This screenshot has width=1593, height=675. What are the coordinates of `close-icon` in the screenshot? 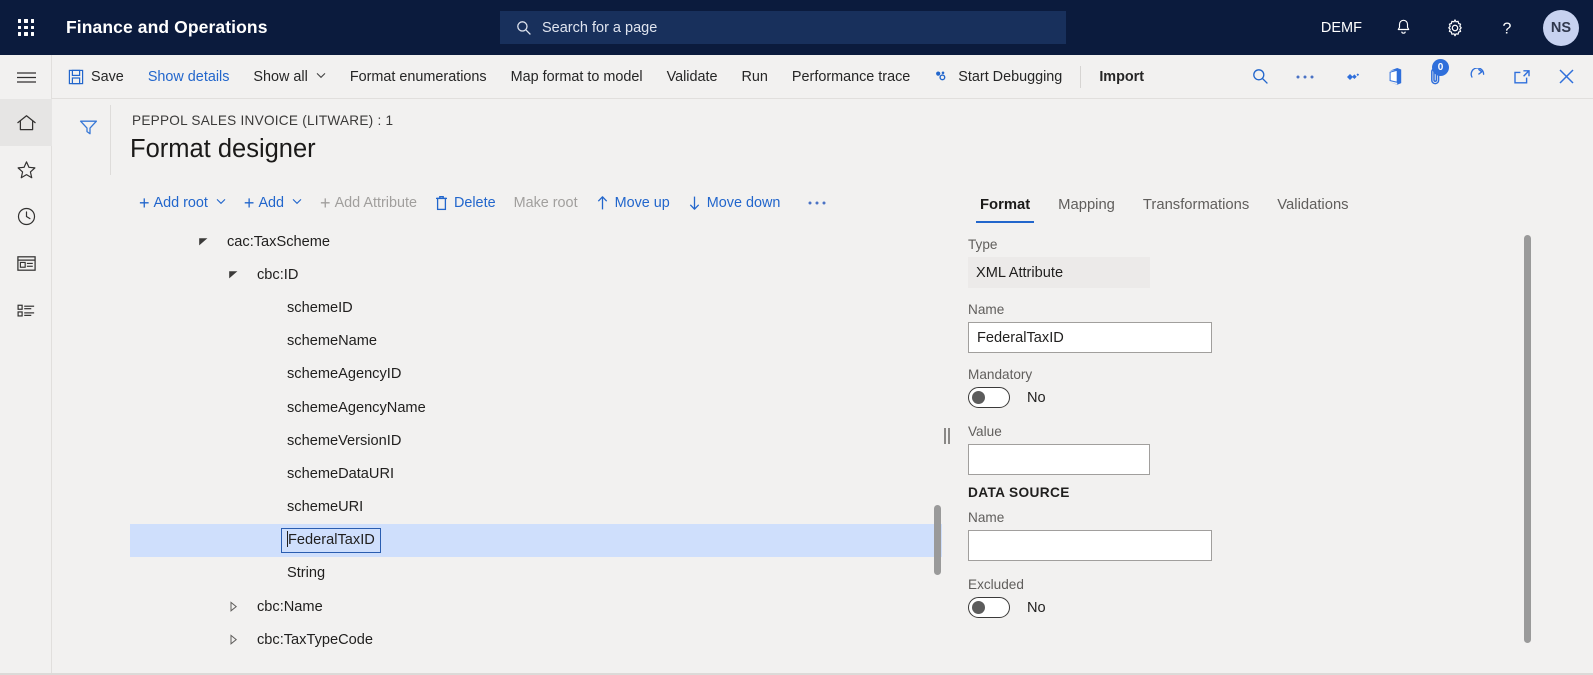 It's located at (1566, 76).